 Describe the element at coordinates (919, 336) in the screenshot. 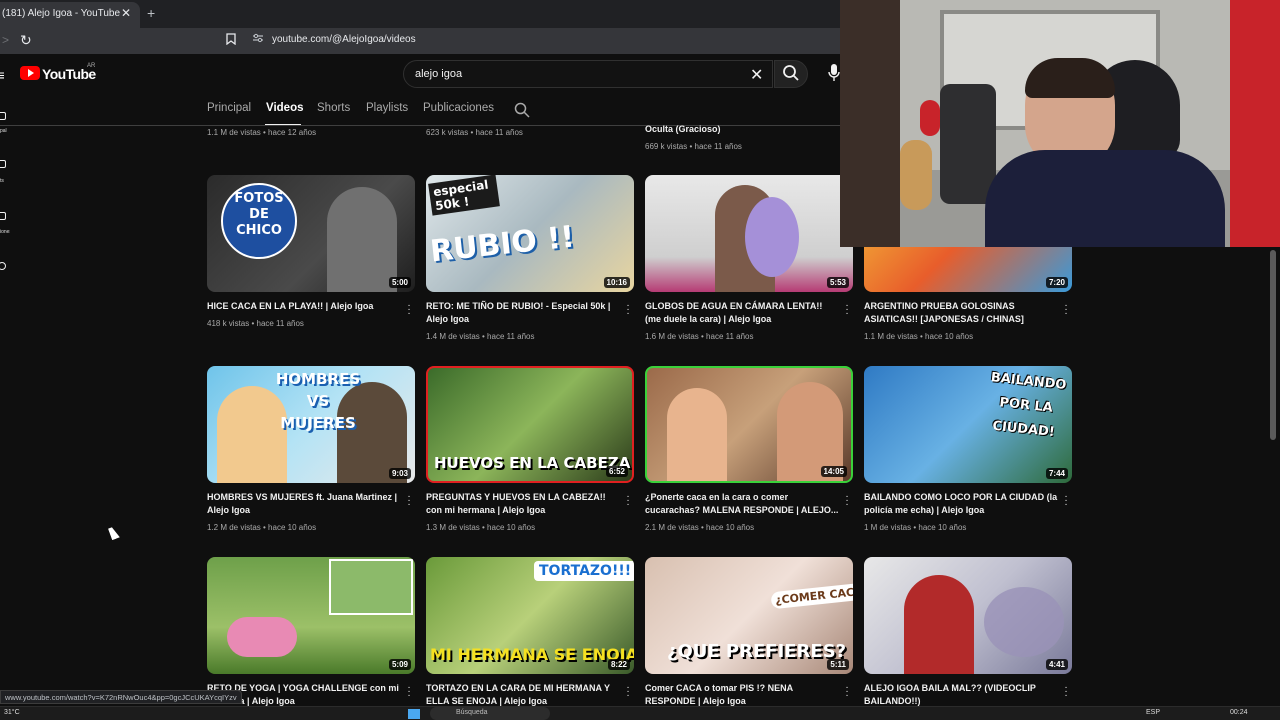

I see `video-meta: 1.1 M de vistas • hace 10 años` at that location.